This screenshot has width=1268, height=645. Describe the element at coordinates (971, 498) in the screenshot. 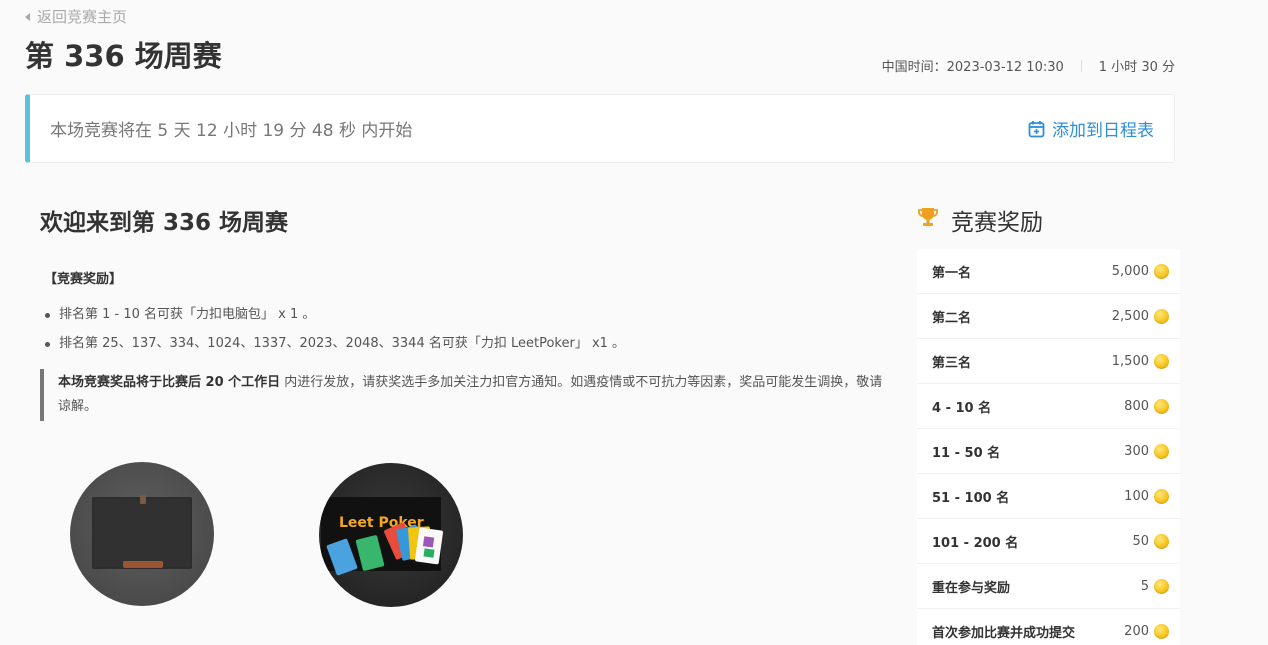

I see `reward-rank: 51 - 100 名` at that location.